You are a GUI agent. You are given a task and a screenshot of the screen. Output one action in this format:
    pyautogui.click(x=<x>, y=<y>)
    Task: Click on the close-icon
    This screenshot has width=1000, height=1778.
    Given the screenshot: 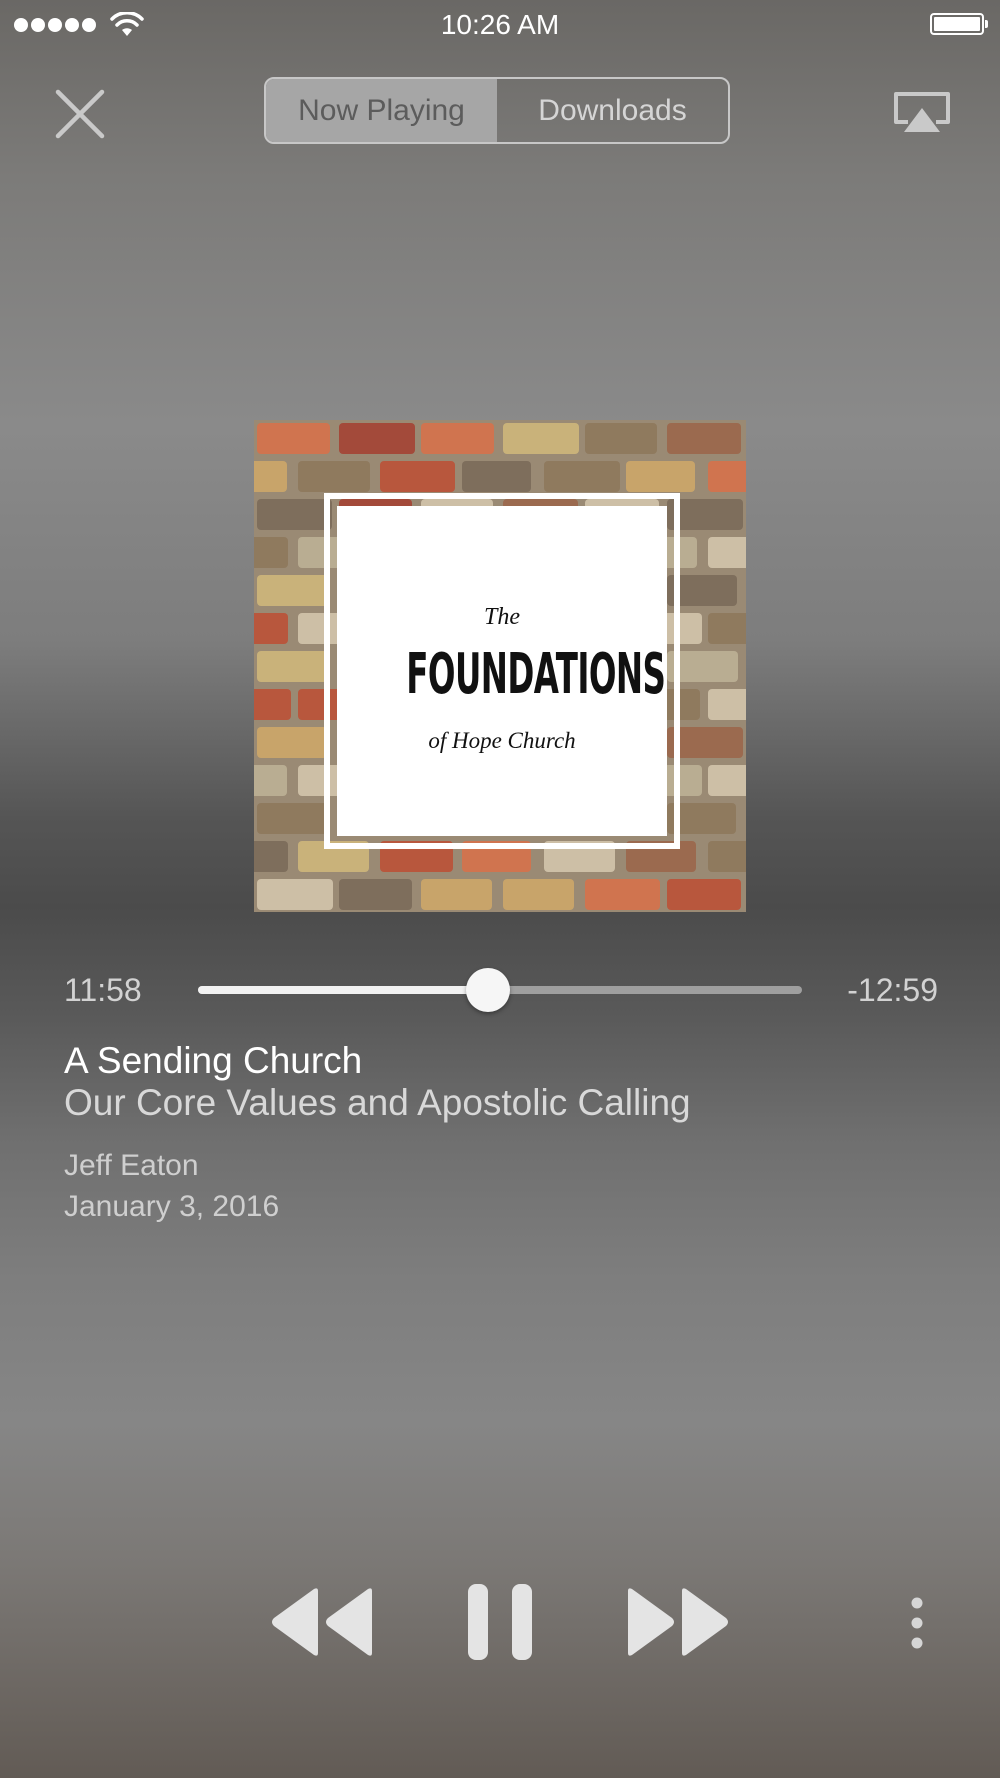 What is the action you would take?
    pyautogui.click(x=80, y=114)
    